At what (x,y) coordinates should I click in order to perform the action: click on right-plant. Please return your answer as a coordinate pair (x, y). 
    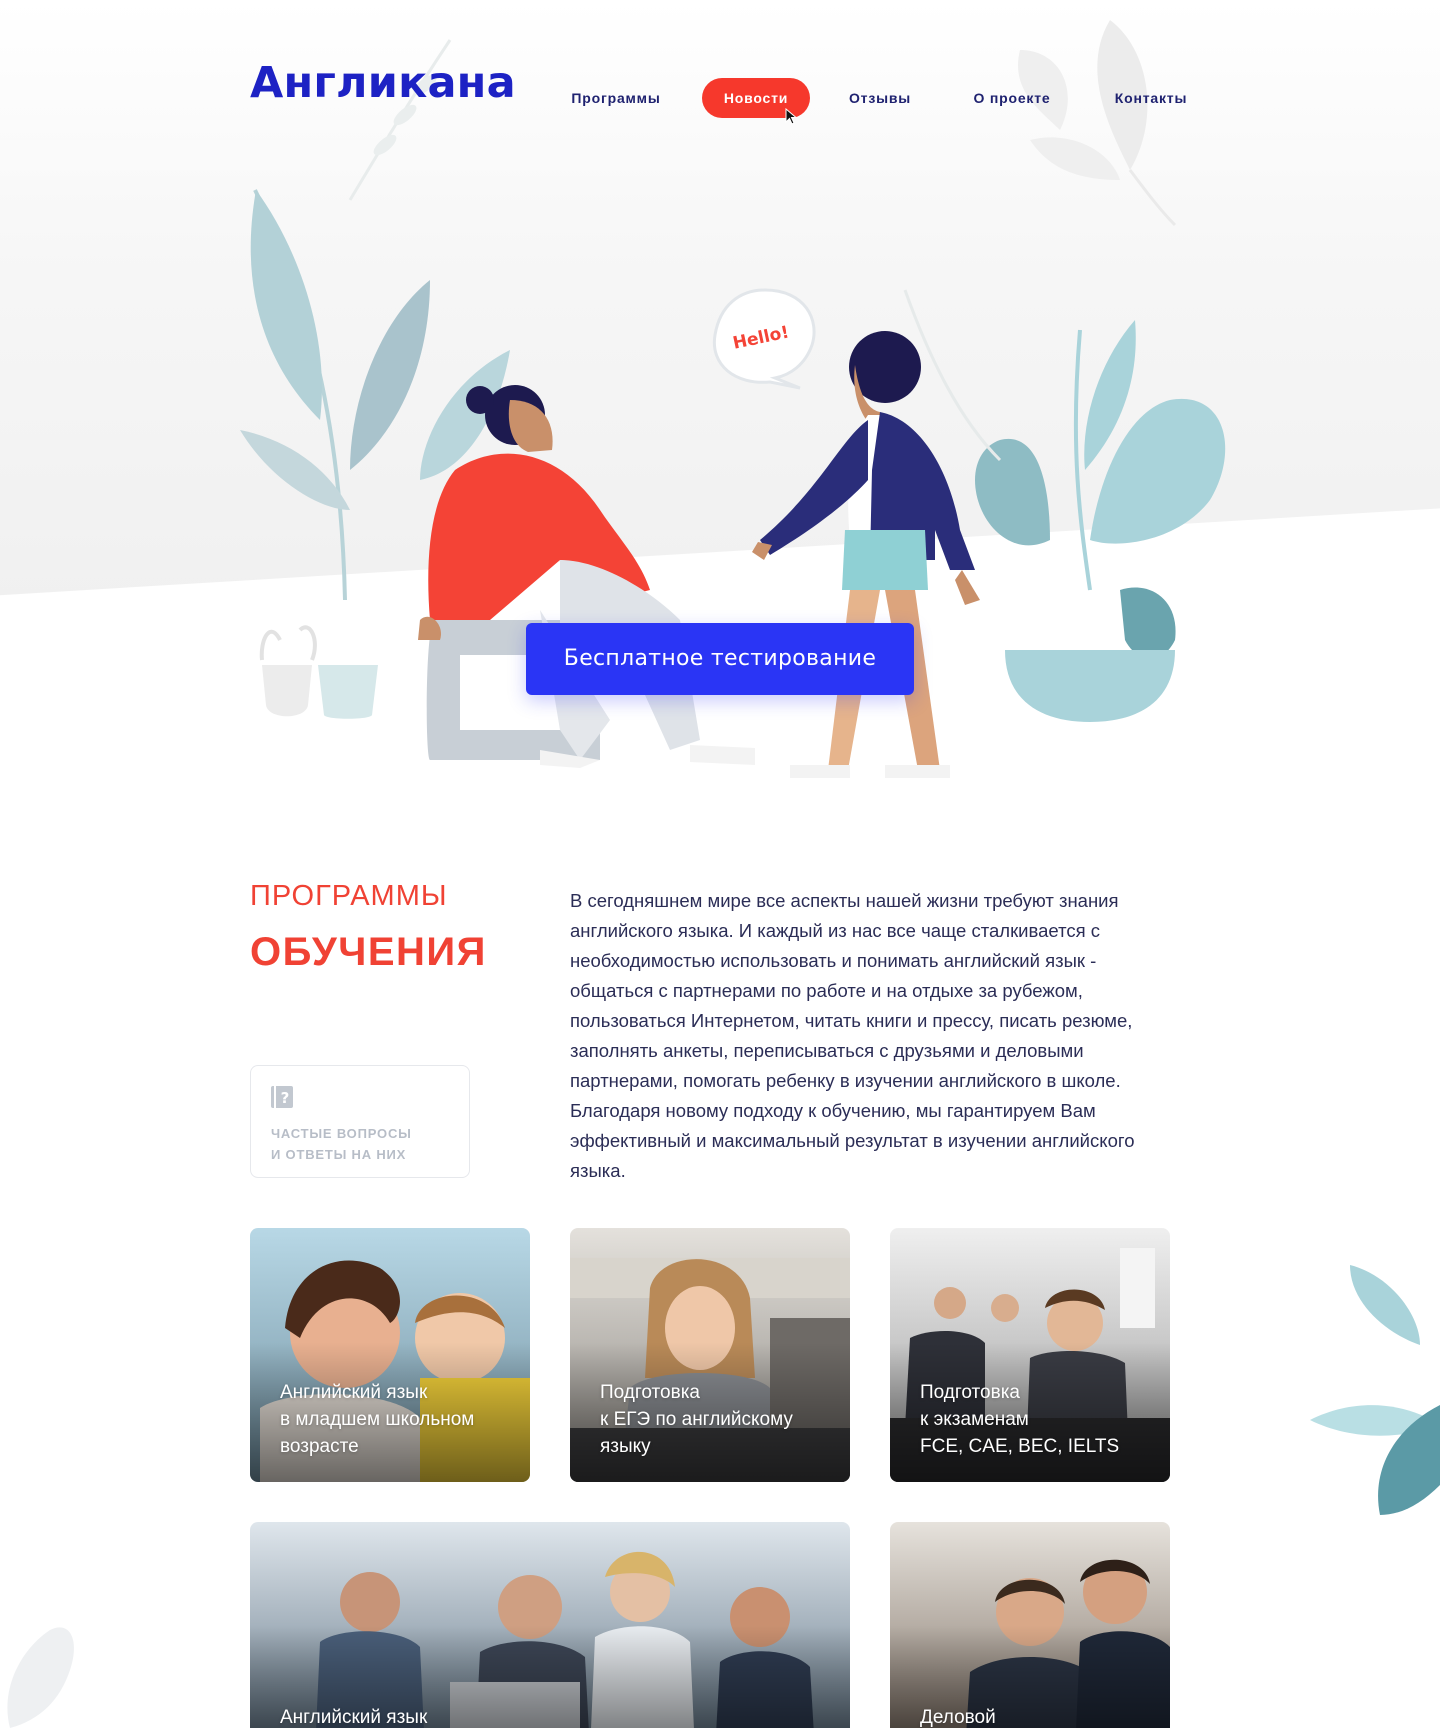
    Looking at the image, I should click on (1100, 521).